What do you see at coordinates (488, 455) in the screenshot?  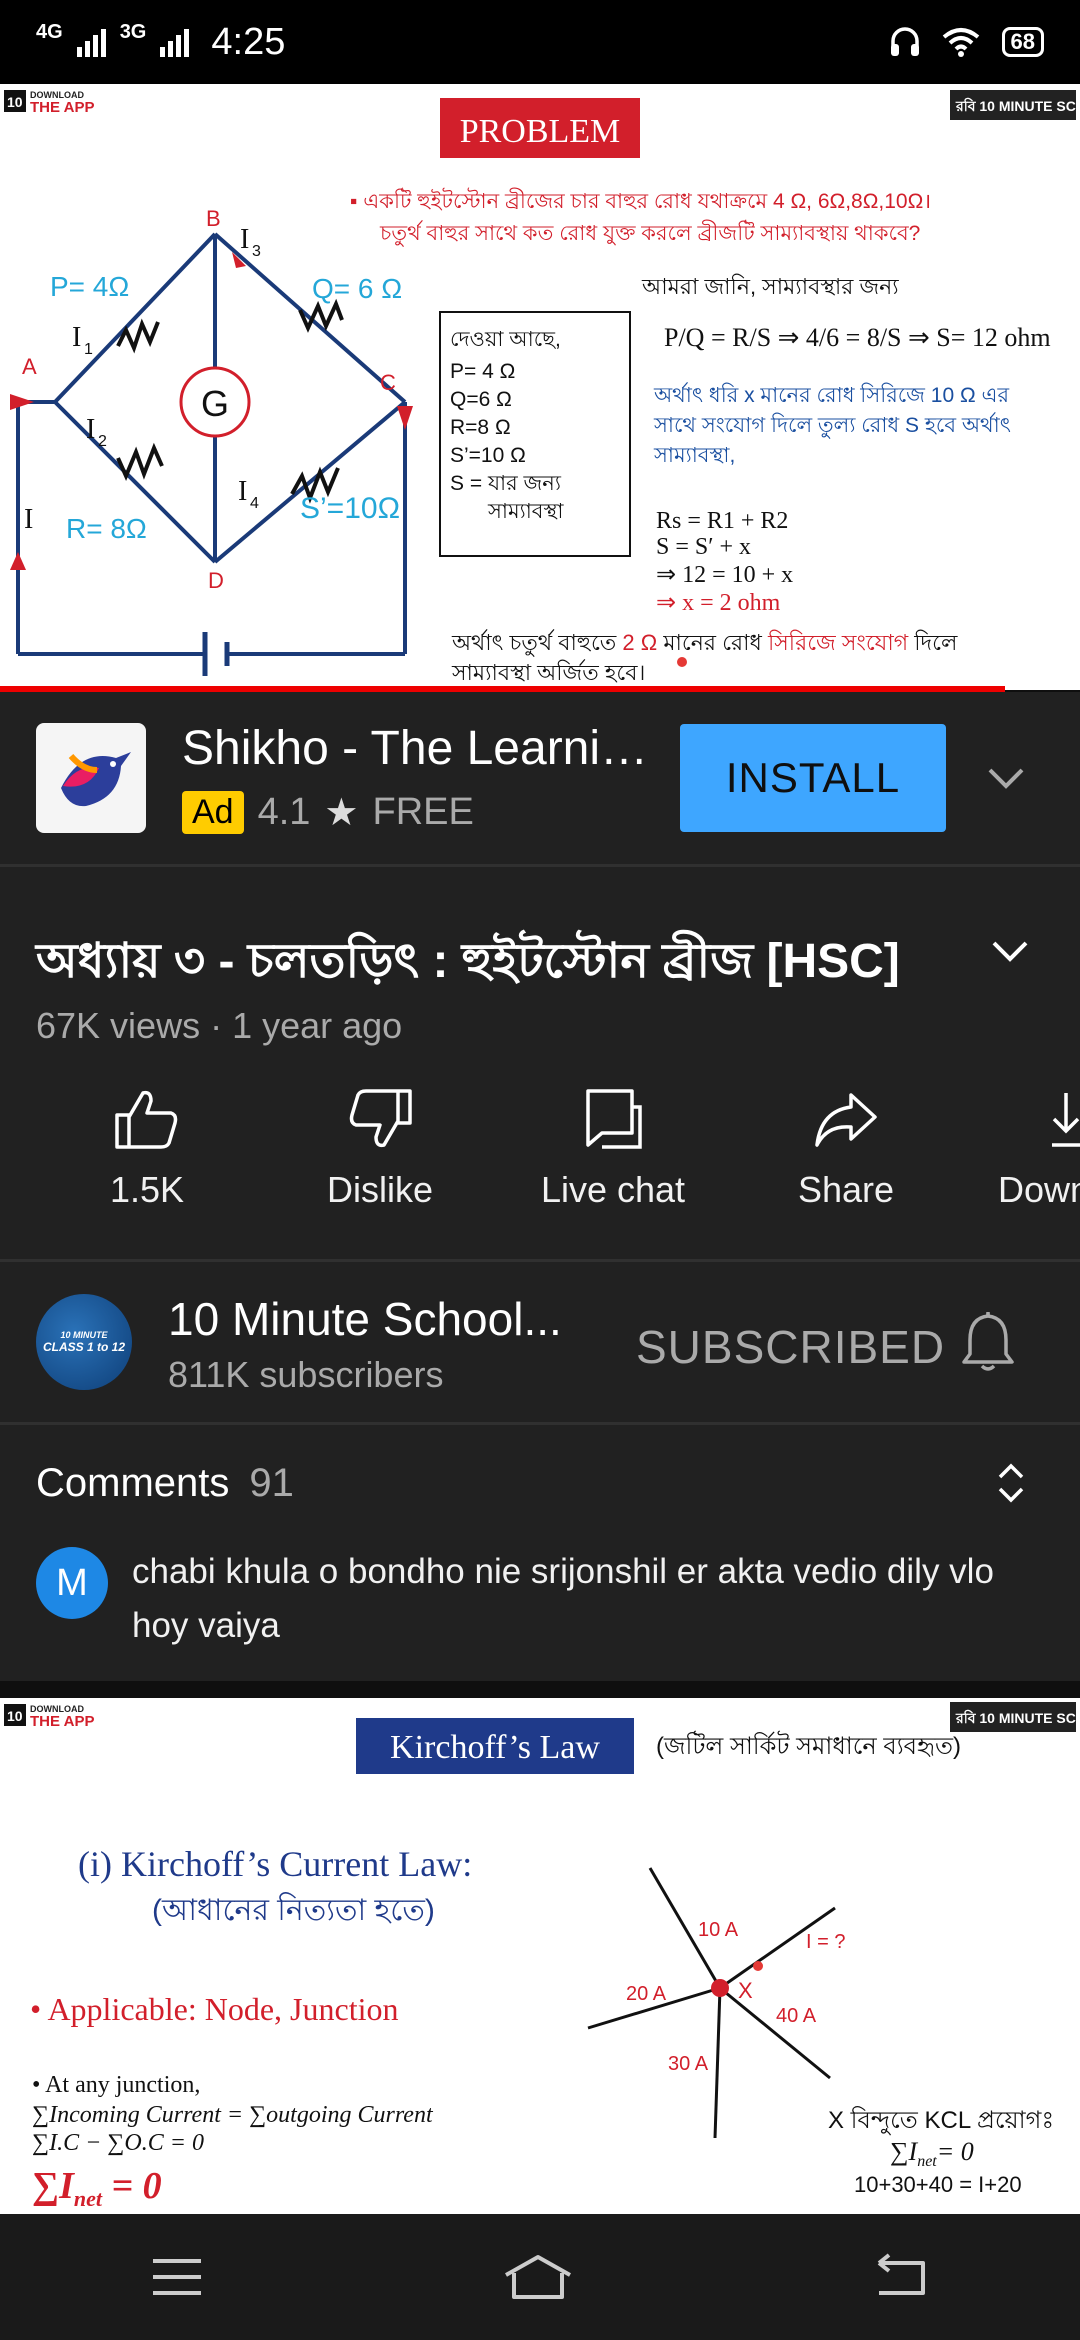 I see `svg-text: S’=10 Ω` at bounding box center [488, 455].